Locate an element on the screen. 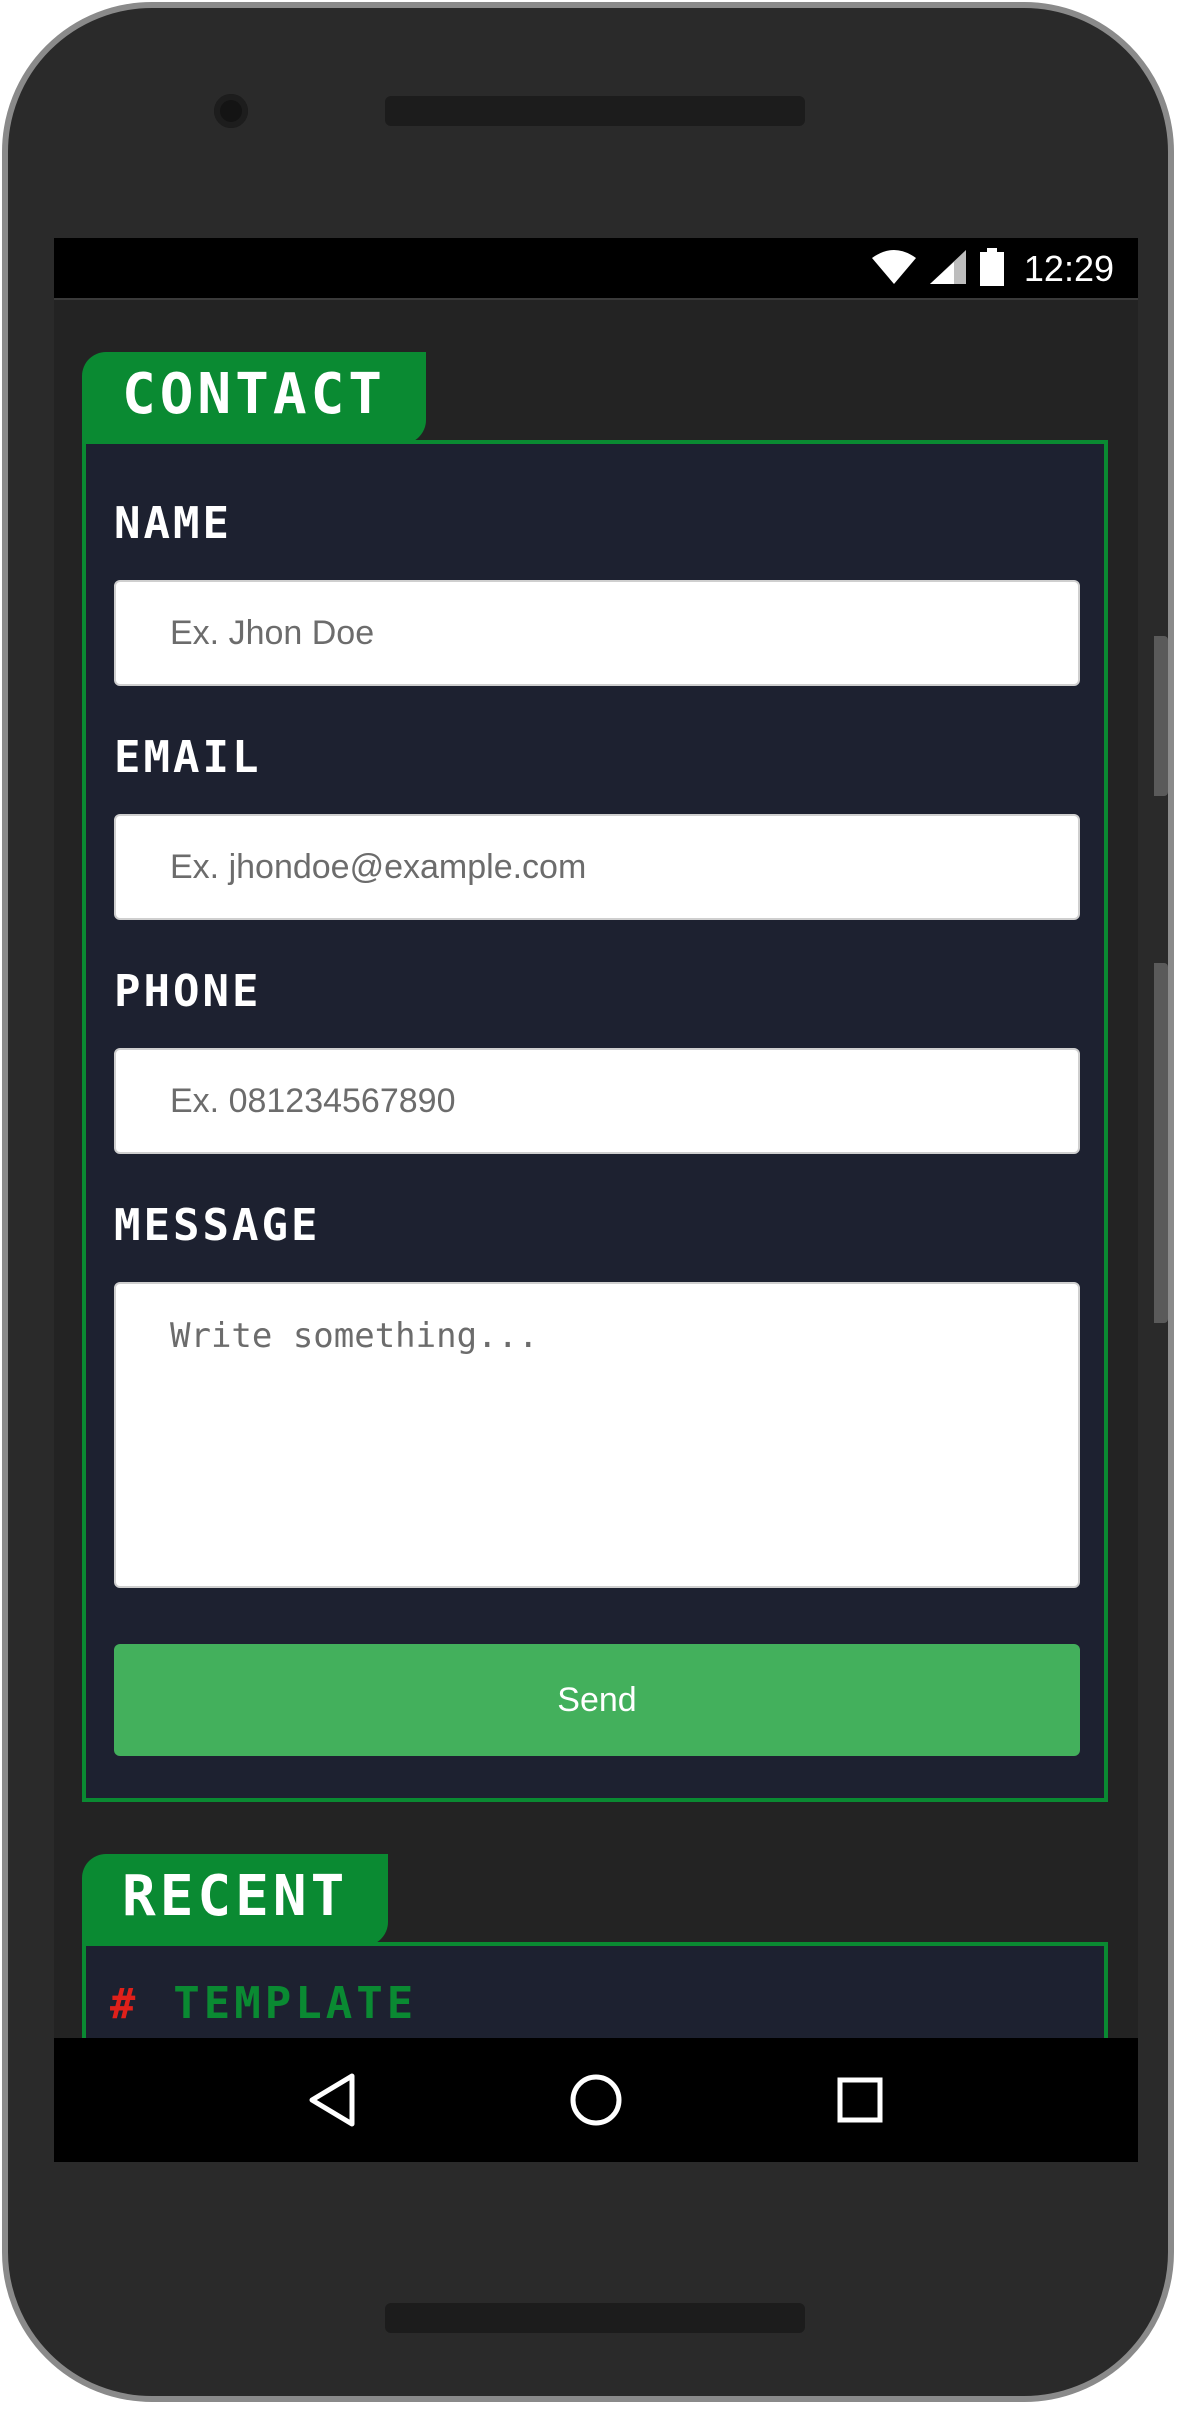 Image resolution: width=1187 pixels, height=2410 pixels. navigation-bar is located at coordinates (596, 2100).